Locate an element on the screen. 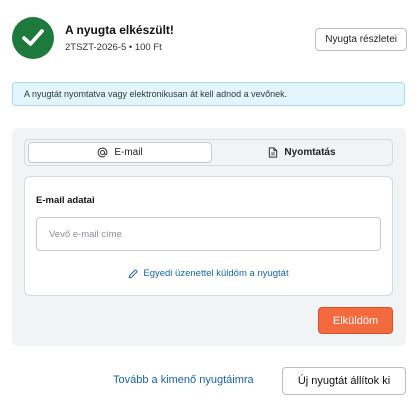 This screenshot has width=415, height=403. receipt-details-button: Nyugta részletei is located at coordinates (361, 39).